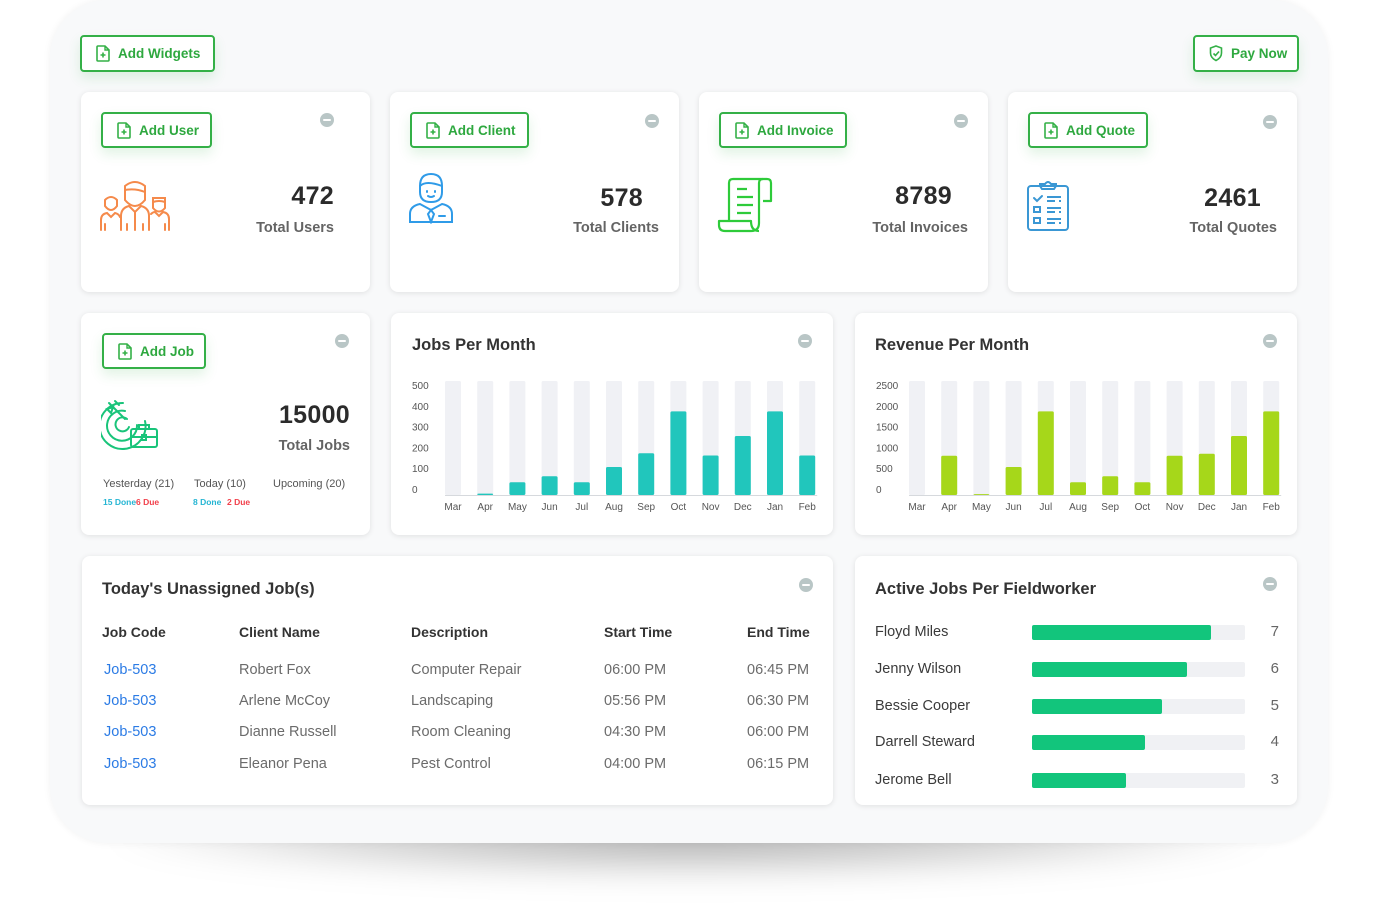  I want to click on fieldworker-name: Bessie Cooper, so click(923, 706).